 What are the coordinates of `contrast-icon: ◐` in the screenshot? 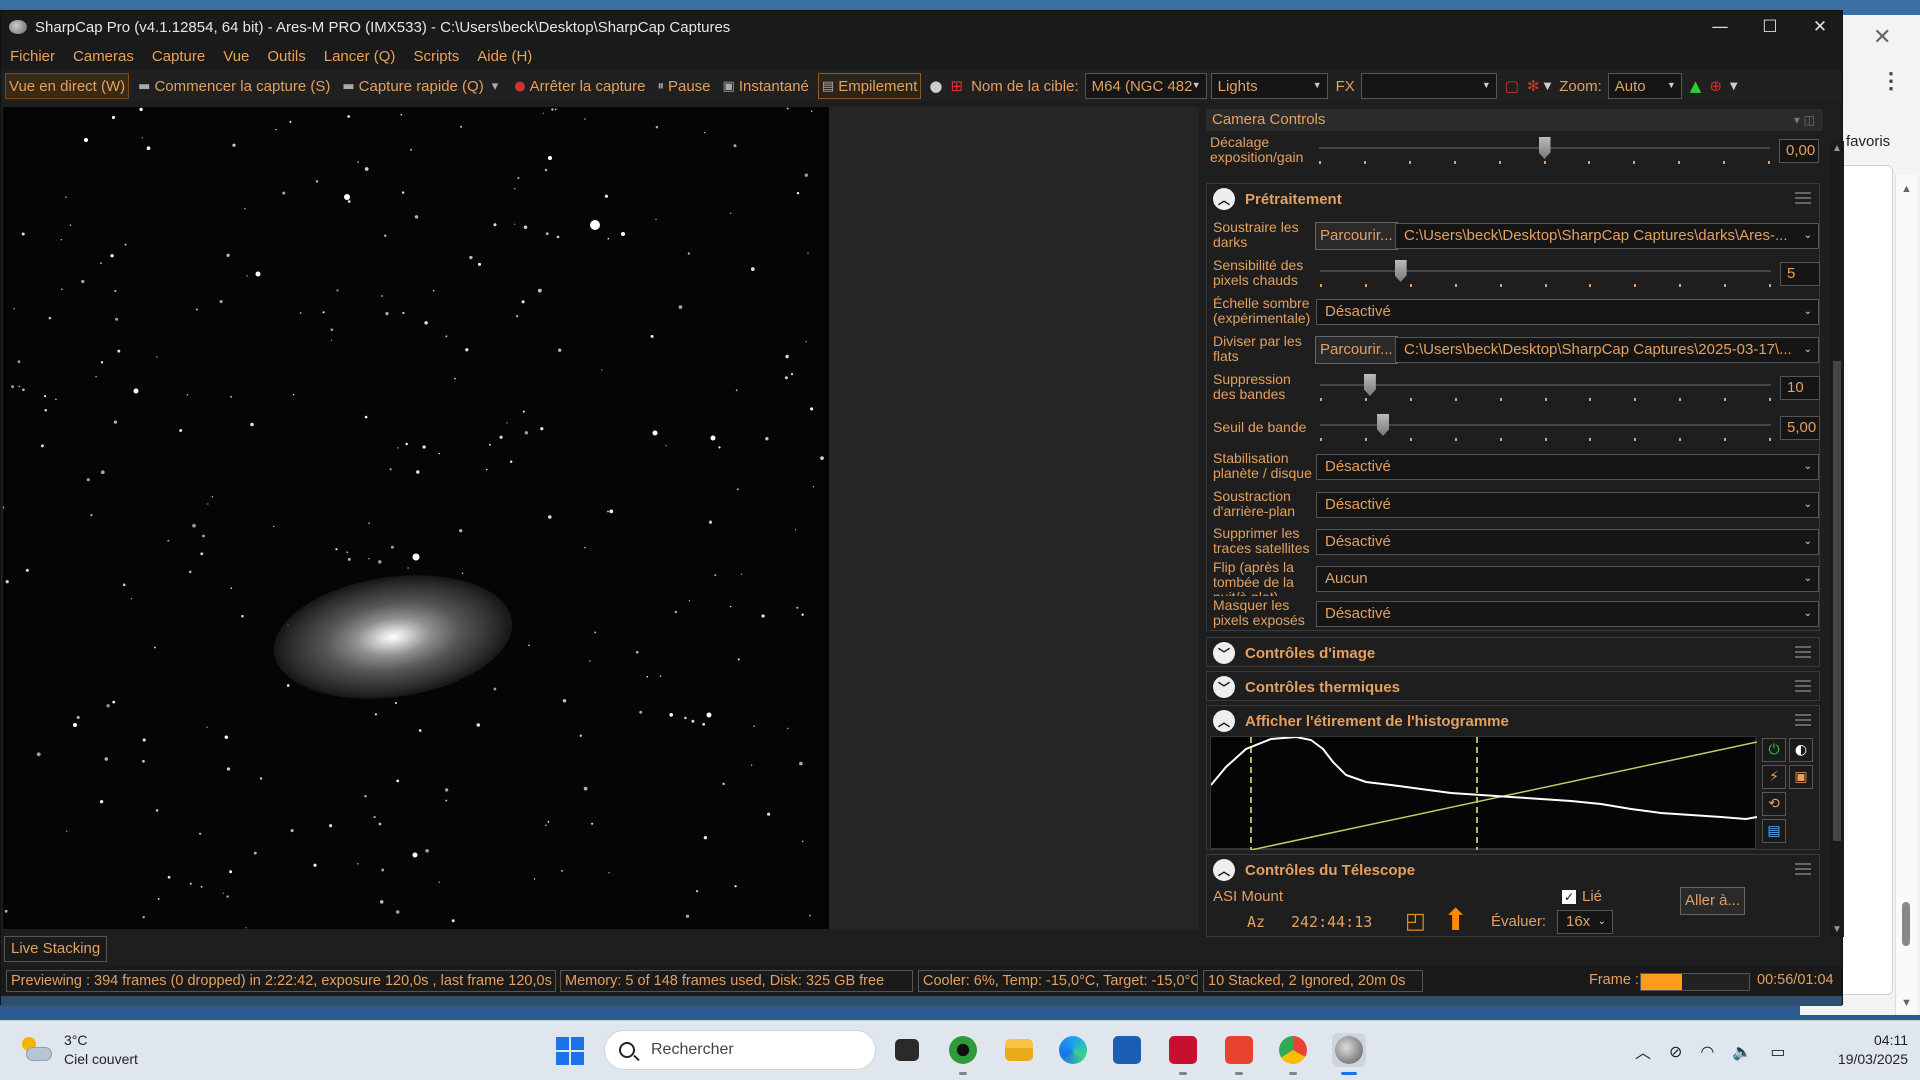 It's located at (1801, 750).